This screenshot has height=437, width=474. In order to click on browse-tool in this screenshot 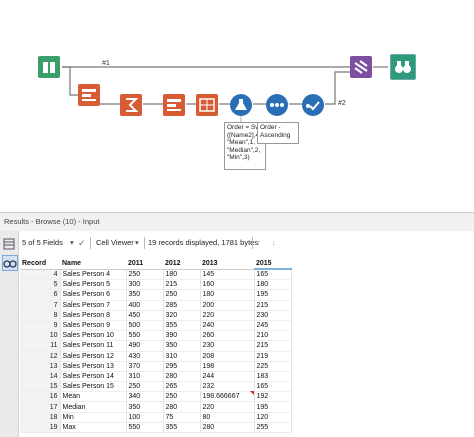, I will do `click(403, 67)`.